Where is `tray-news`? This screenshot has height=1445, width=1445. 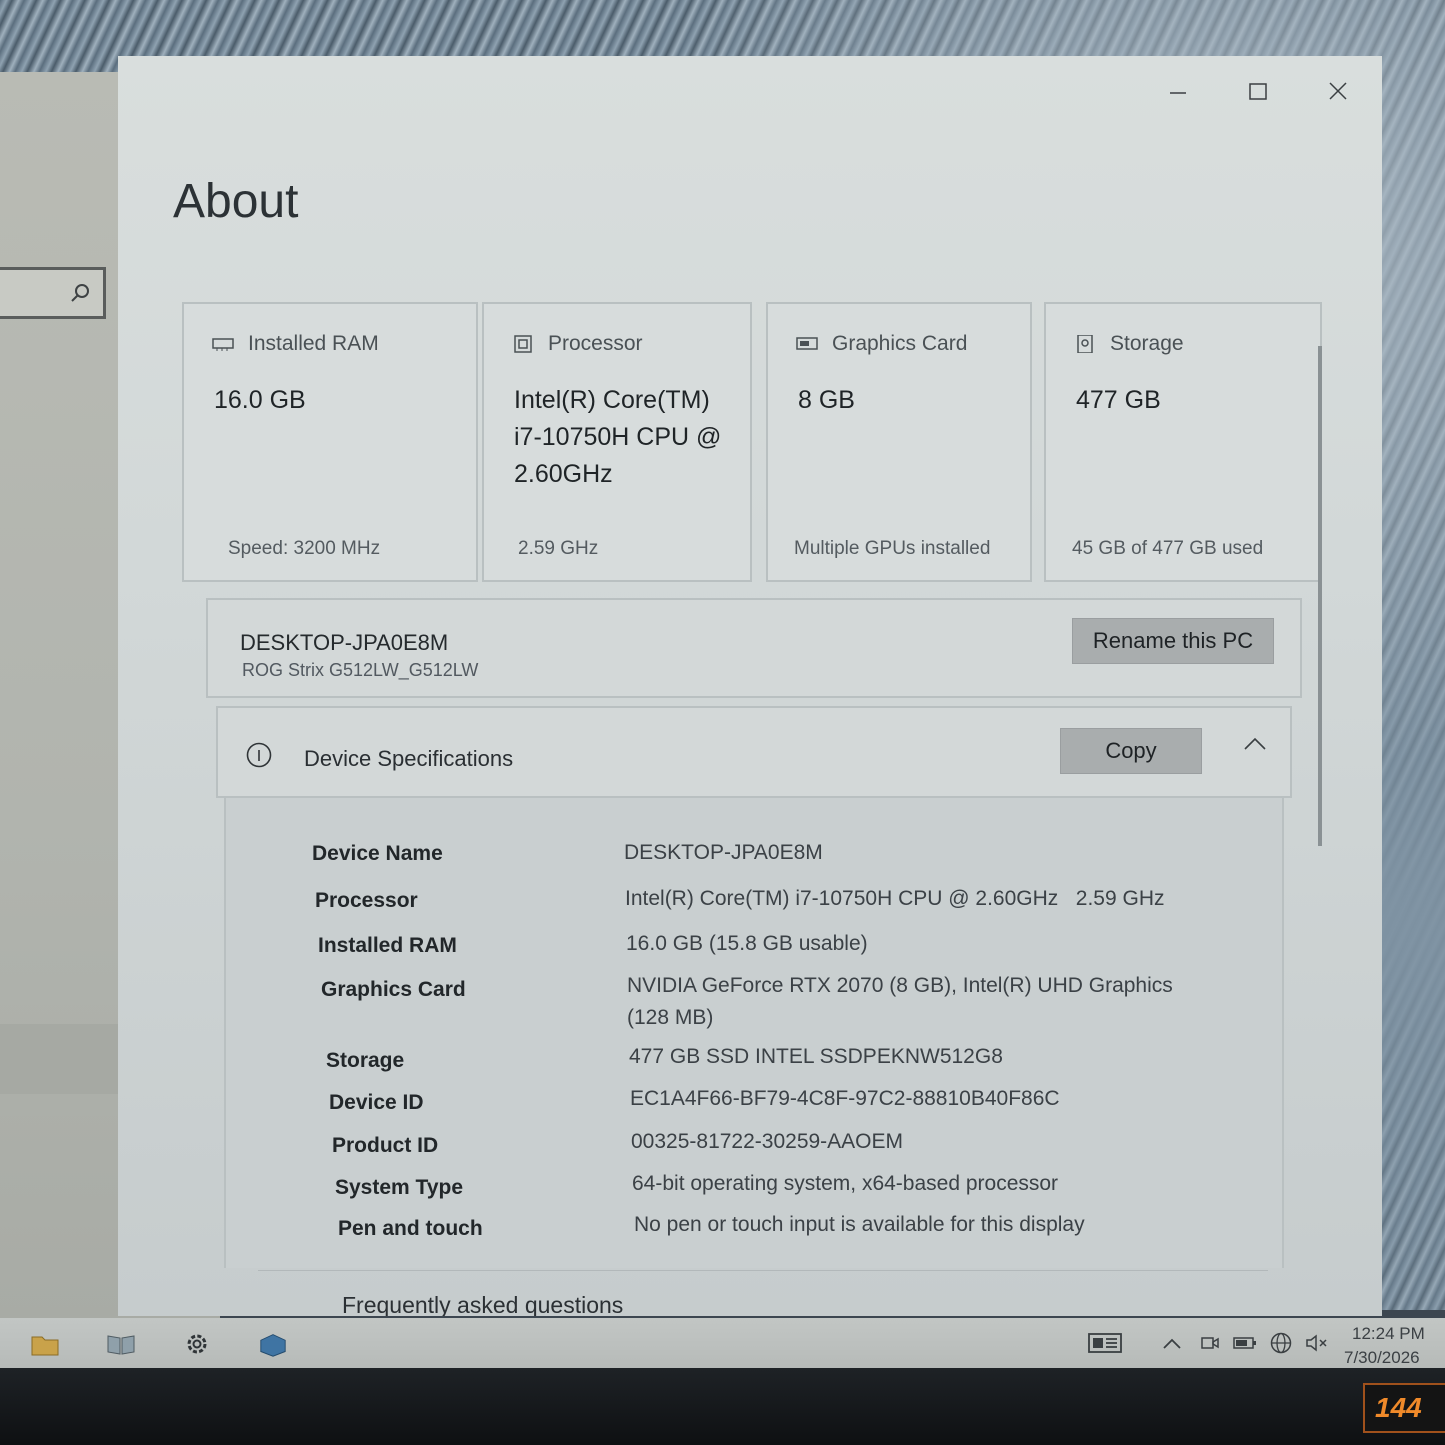
tray-news is located at coordinates (1105, 1343).